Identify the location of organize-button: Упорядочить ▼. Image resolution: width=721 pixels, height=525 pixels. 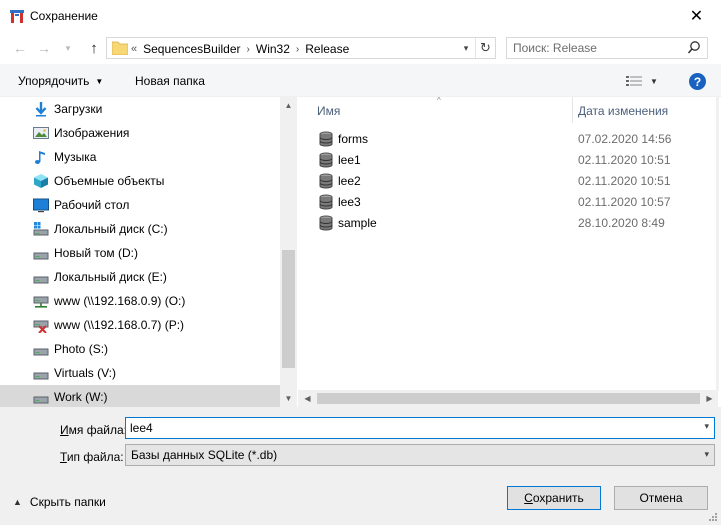
(60, 81).